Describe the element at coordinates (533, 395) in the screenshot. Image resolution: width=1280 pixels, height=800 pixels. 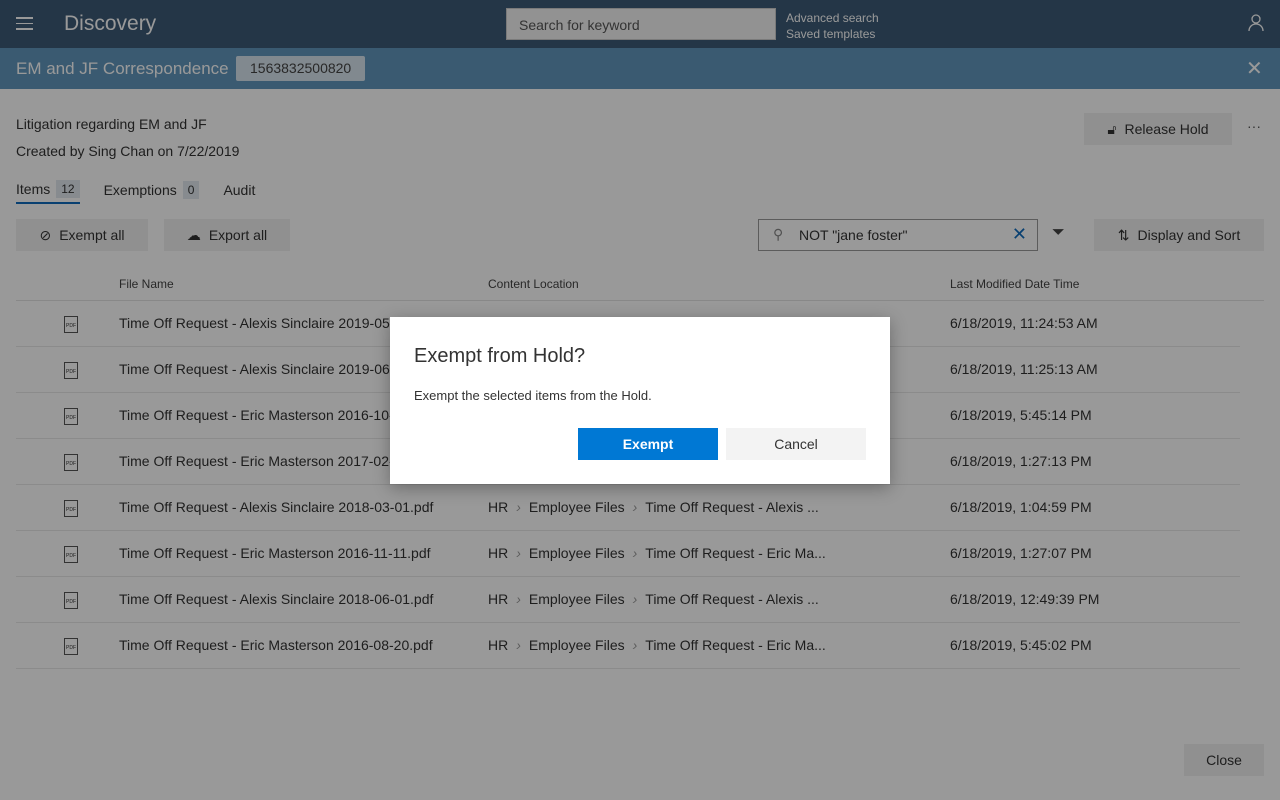
I see `dialog-message: Exempt the selected items from the Hold.` at that location.